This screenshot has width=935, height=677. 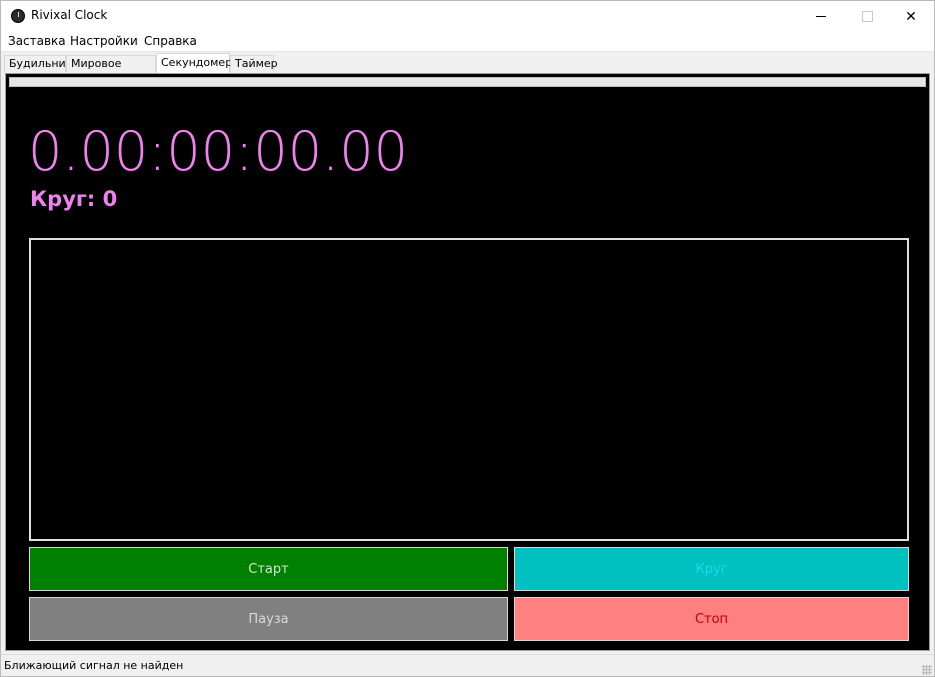 What do you see at coordinates (711, 619) in the screenshot?
I see `stop-button: Стоп` at bounding box center [711, 619].